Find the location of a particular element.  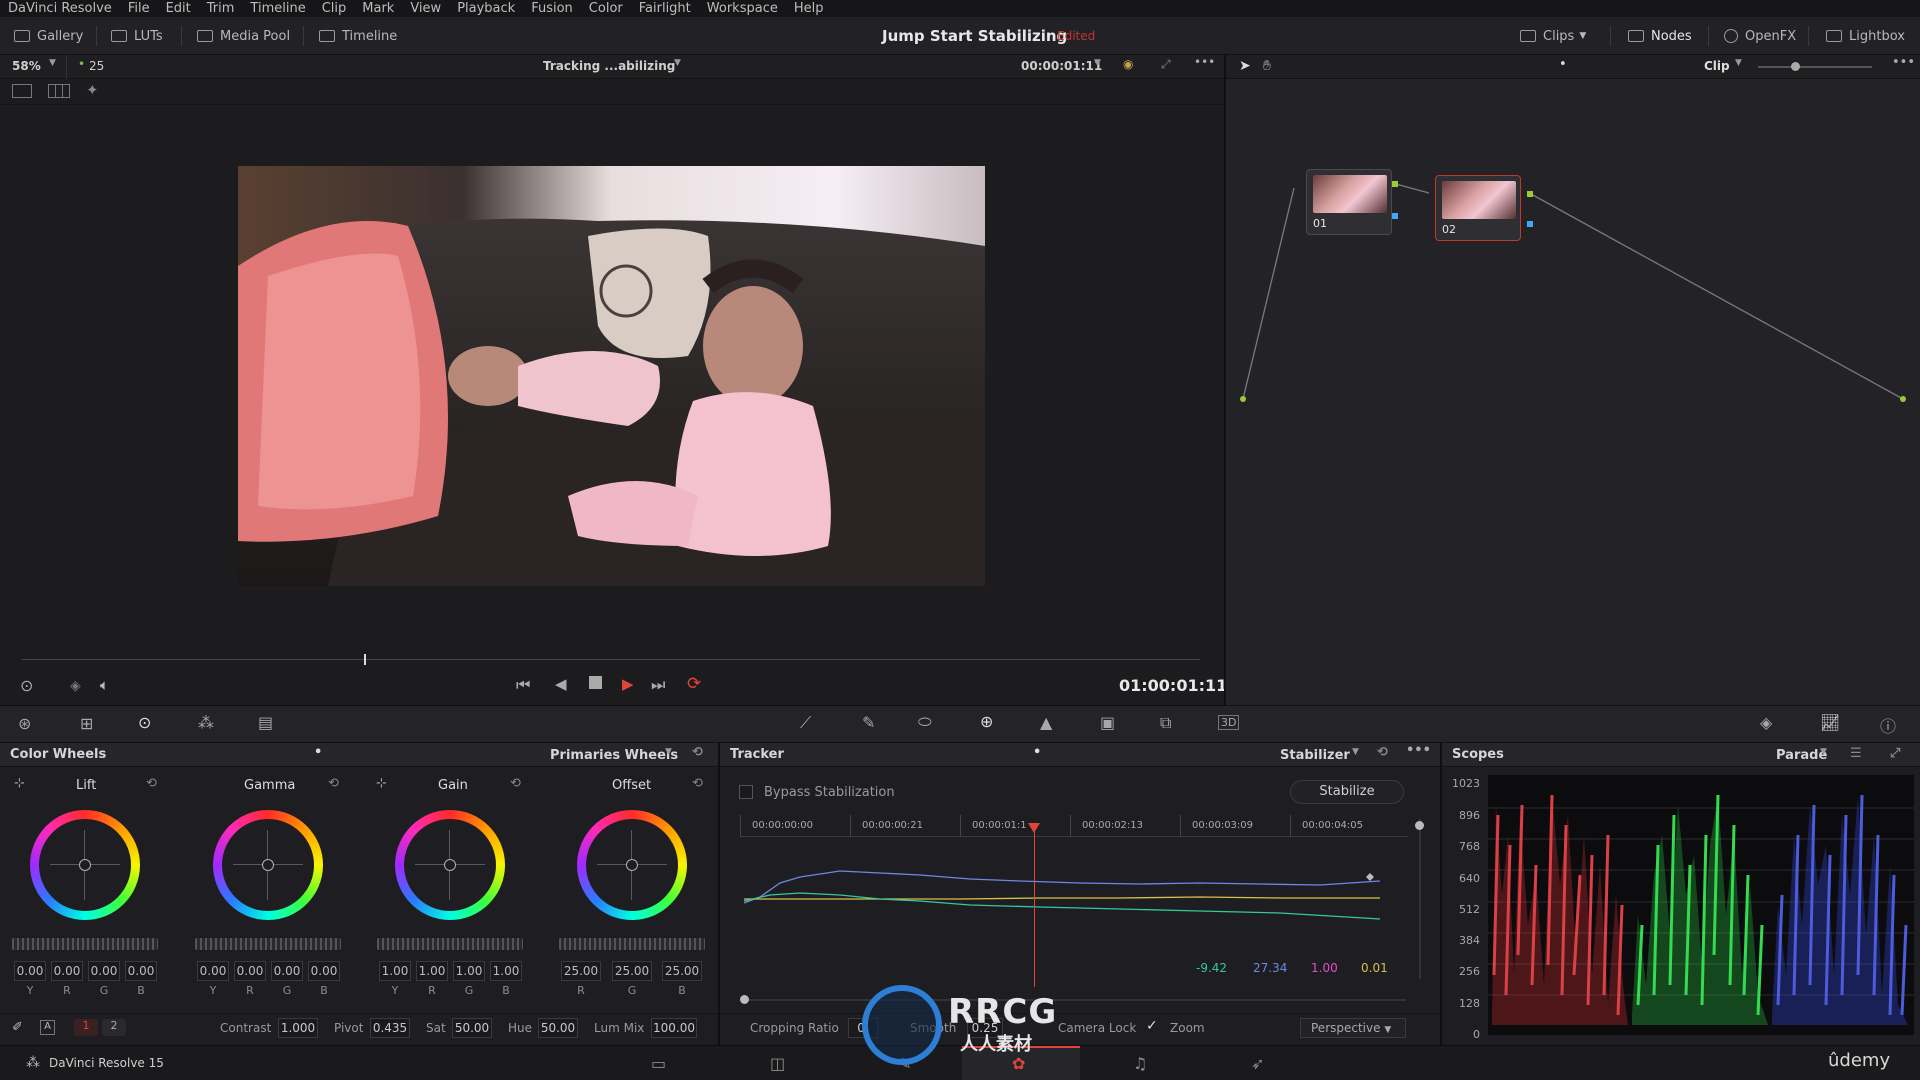

key-icon: ▣ is located at coordinates (1107, 722).